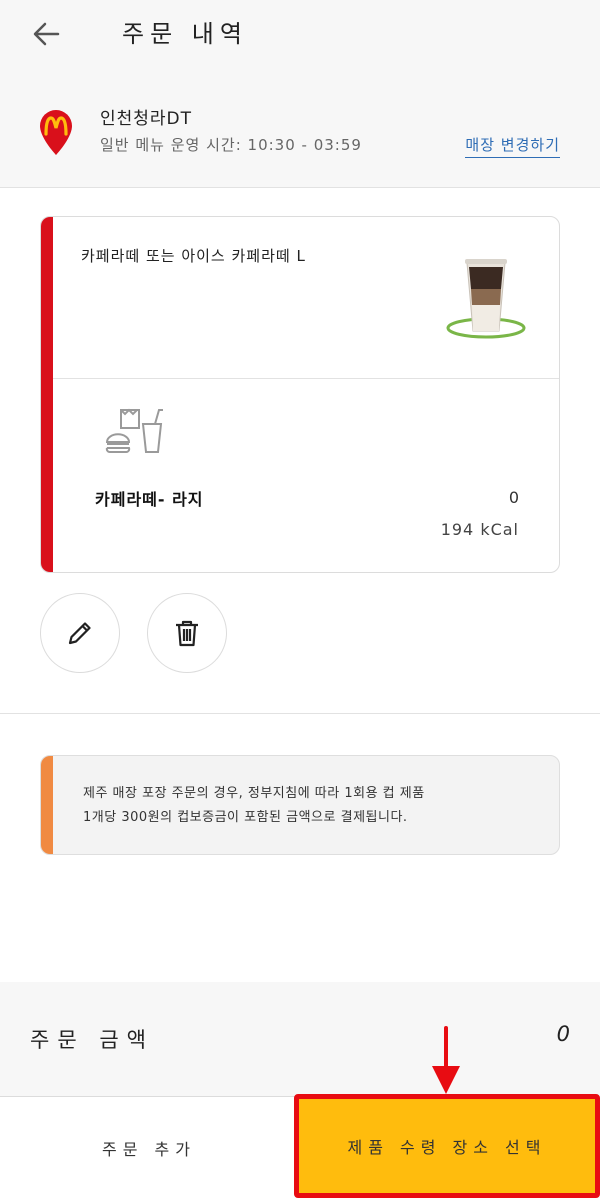 The width and height of the screenshot is (600, 1198). I want to click on arrow-down-icon, so click(446, 1060).